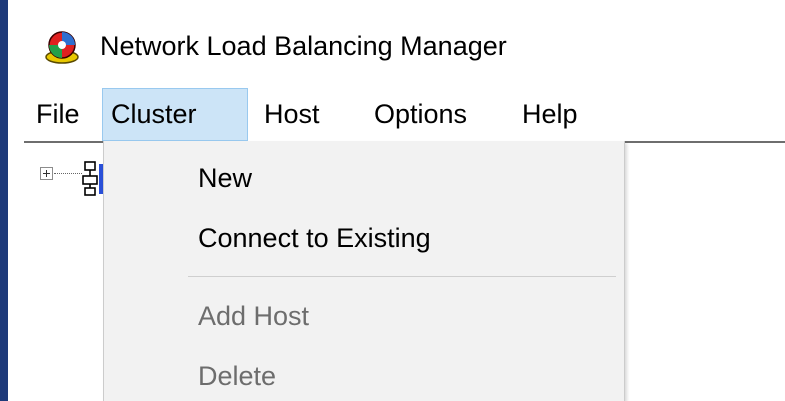 Image resolution: width=785 pixels, height=401 pixels. What do you see at coordinates (225, 178) in the screenshot?
I see `menu-item-new: New` at bounding box center [225, 178].